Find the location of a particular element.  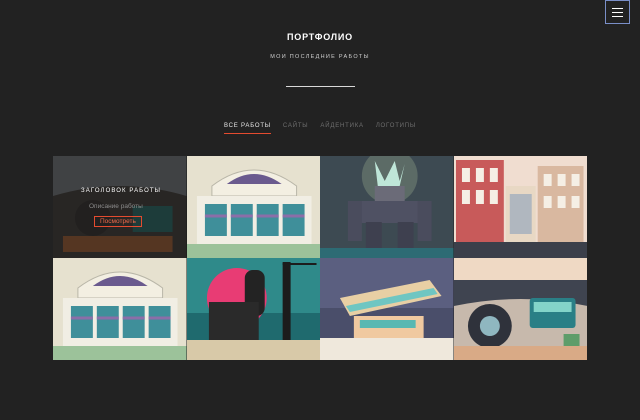

city-buildings-illustration is located at coordinates (520, 207).